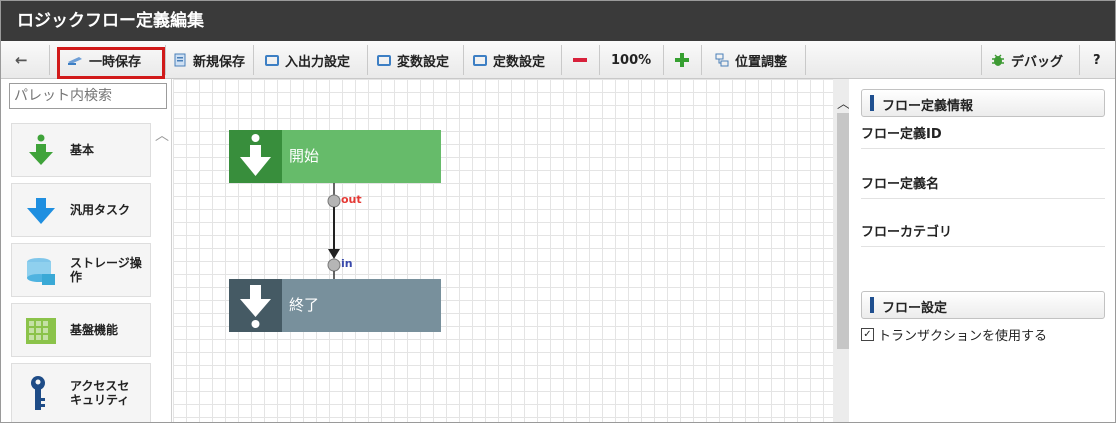 The image size is (1116, 423). I want to click on key-icon, so click(38, 393).